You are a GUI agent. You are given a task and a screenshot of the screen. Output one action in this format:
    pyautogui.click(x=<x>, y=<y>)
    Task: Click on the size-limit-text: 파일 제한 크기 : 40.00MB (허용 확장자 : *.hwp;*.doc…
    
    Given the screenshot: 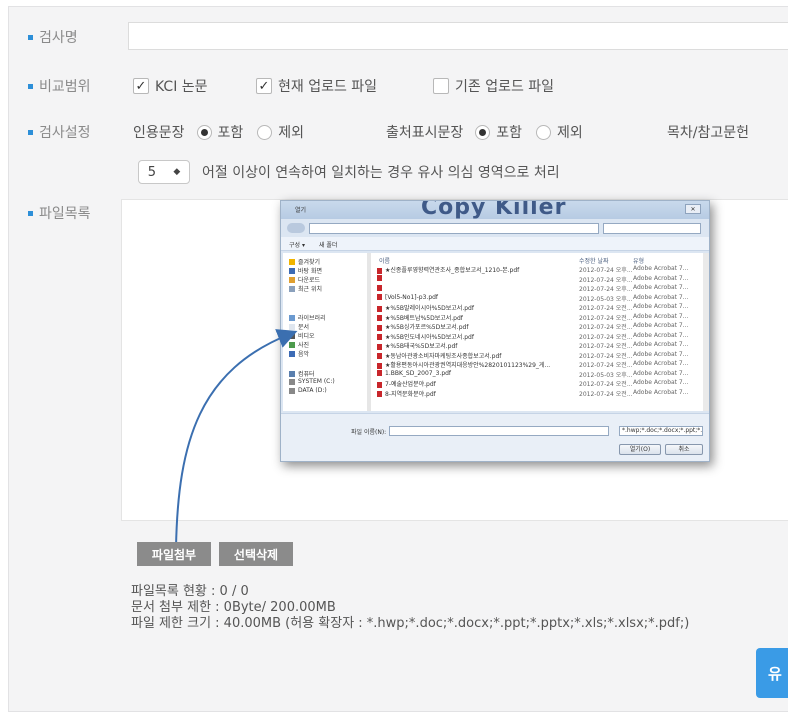 What is the action you would take?
    pyautogui.click(x=410, y=623)
    